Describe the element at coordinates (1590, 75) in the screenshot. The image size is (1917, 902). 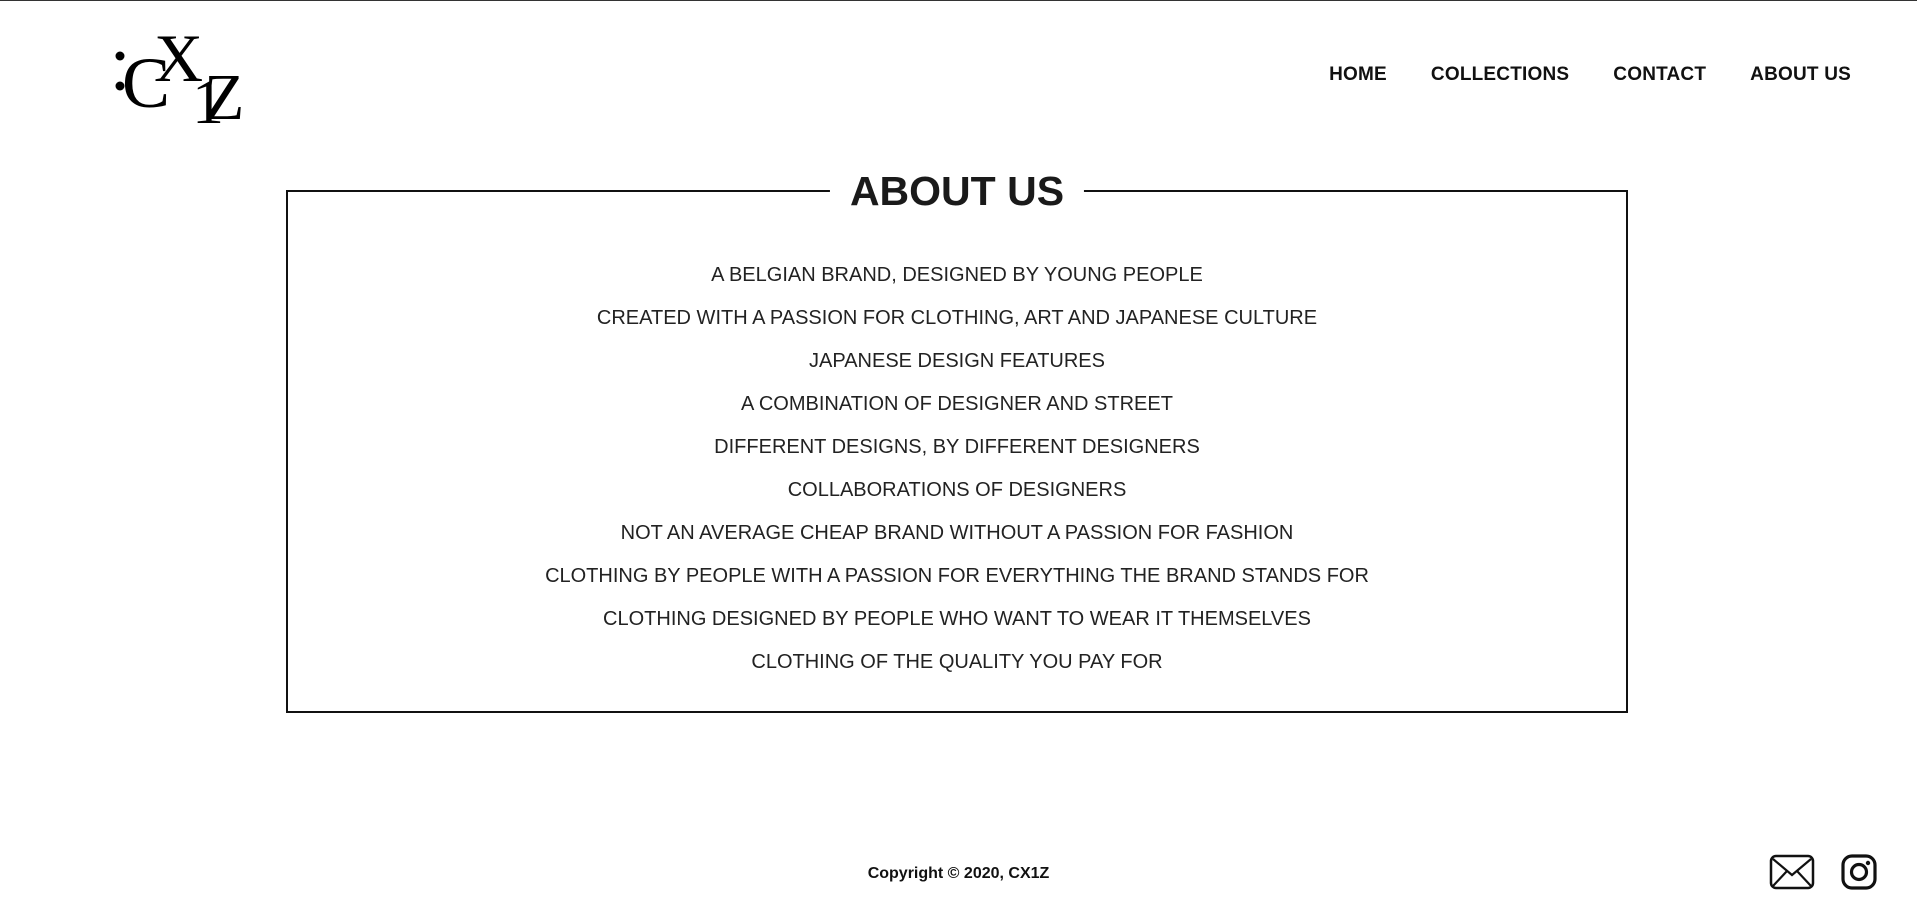
I see `main-nav: HOME COLLECTIONS CONTACT ABOUT US` at that location.